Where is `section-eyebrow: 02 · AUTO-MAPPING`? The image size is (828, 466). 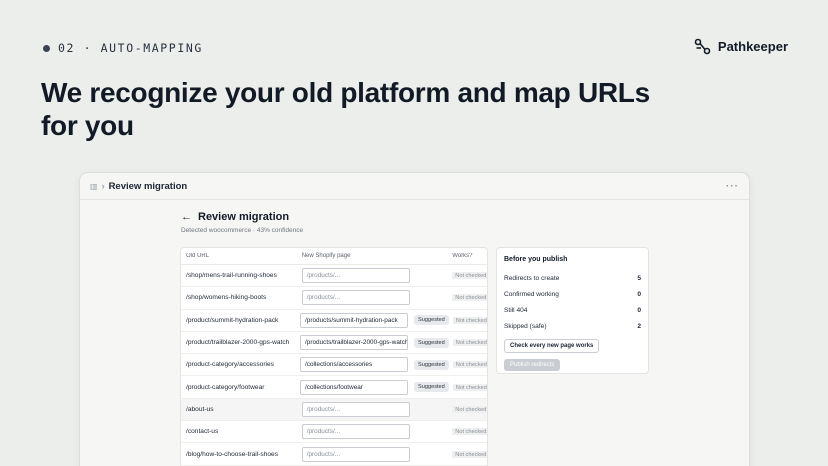 section-eyebrow: 02 · AUTO-MAPPING is located at coordinates (123, 48).